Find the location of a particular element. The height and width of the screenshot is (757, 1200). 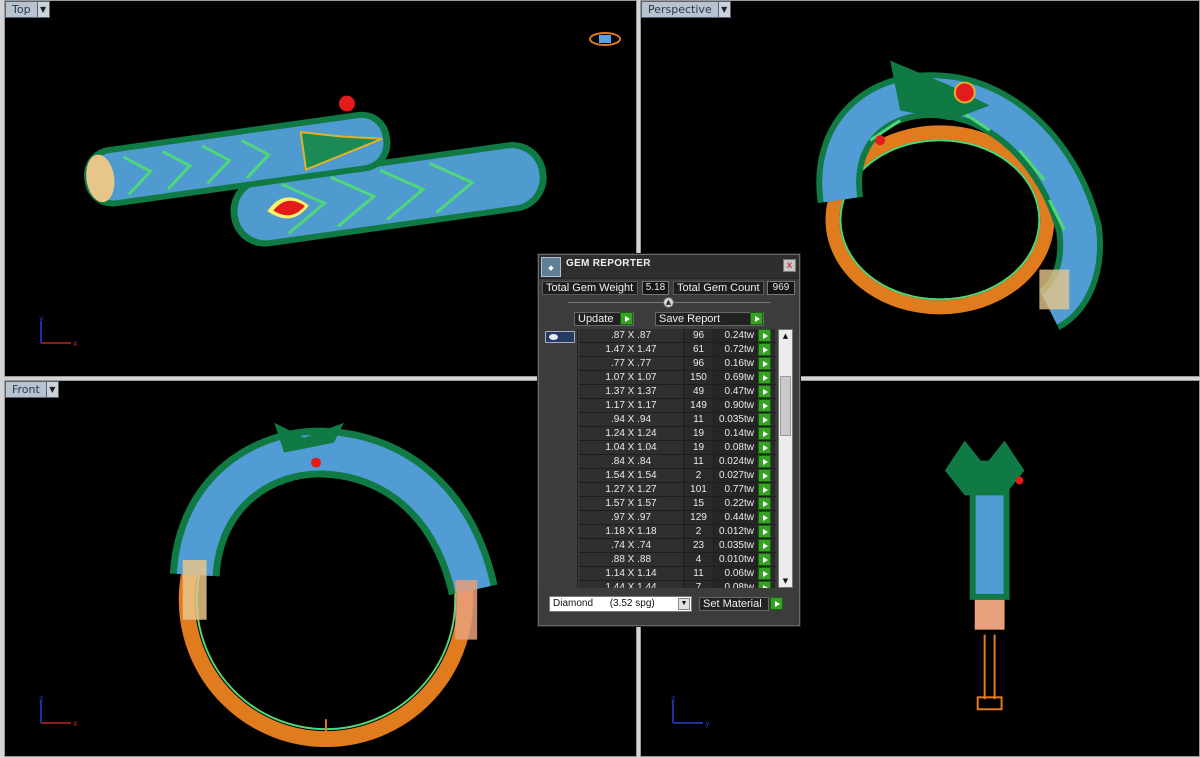

gem-weight-cell: 0.72tw is located at coordinates (735, 349).